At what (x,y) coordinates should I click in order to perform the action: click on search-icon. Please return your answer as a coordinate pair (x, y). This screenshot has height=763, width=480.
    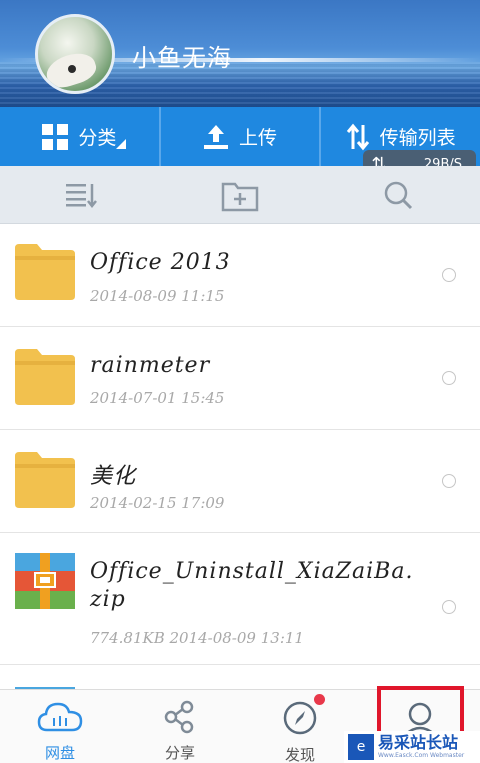
    Looking at the image, I should click on (399, 198).